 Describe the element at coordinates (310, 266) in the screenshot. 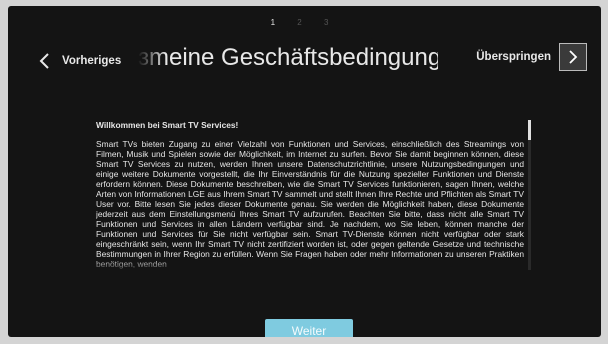

I see `terms-fadeout` at that location.